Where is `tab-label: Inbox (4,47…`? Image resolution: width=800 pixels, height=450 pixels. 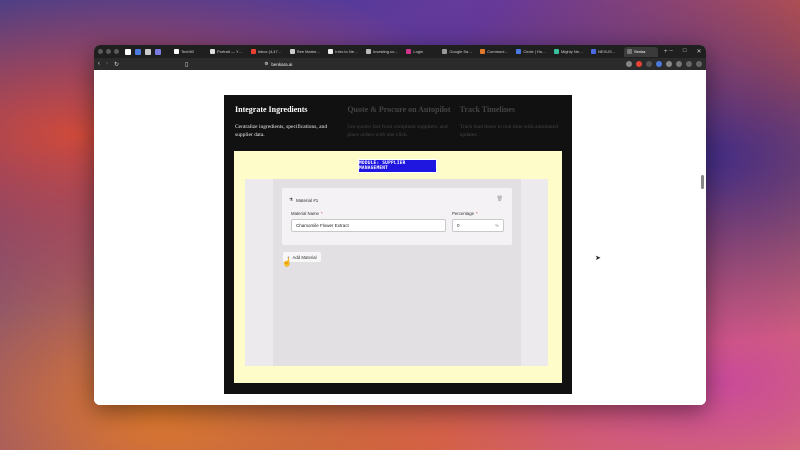
tab-label: Inbox (4,47… is located at coordinates (269, 51).